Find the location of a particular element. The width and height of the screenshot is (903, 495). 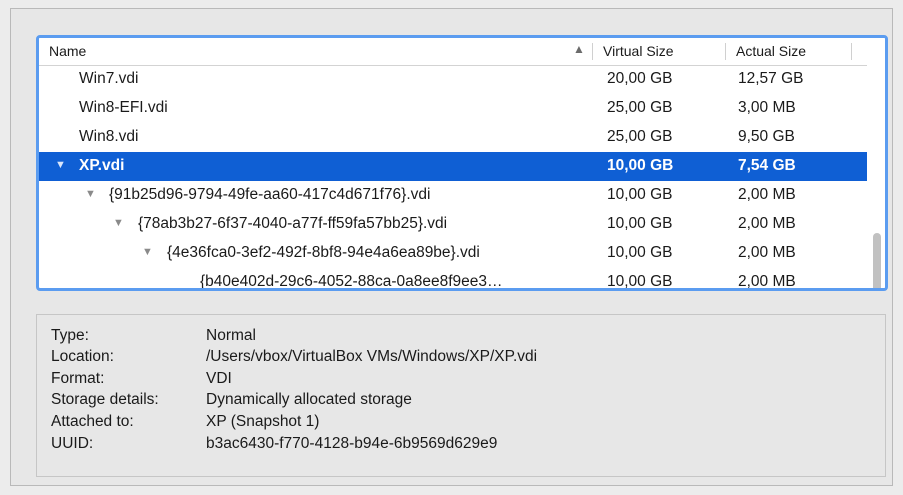

row-name: Win8.vdi is located at coordinates (109, 136).